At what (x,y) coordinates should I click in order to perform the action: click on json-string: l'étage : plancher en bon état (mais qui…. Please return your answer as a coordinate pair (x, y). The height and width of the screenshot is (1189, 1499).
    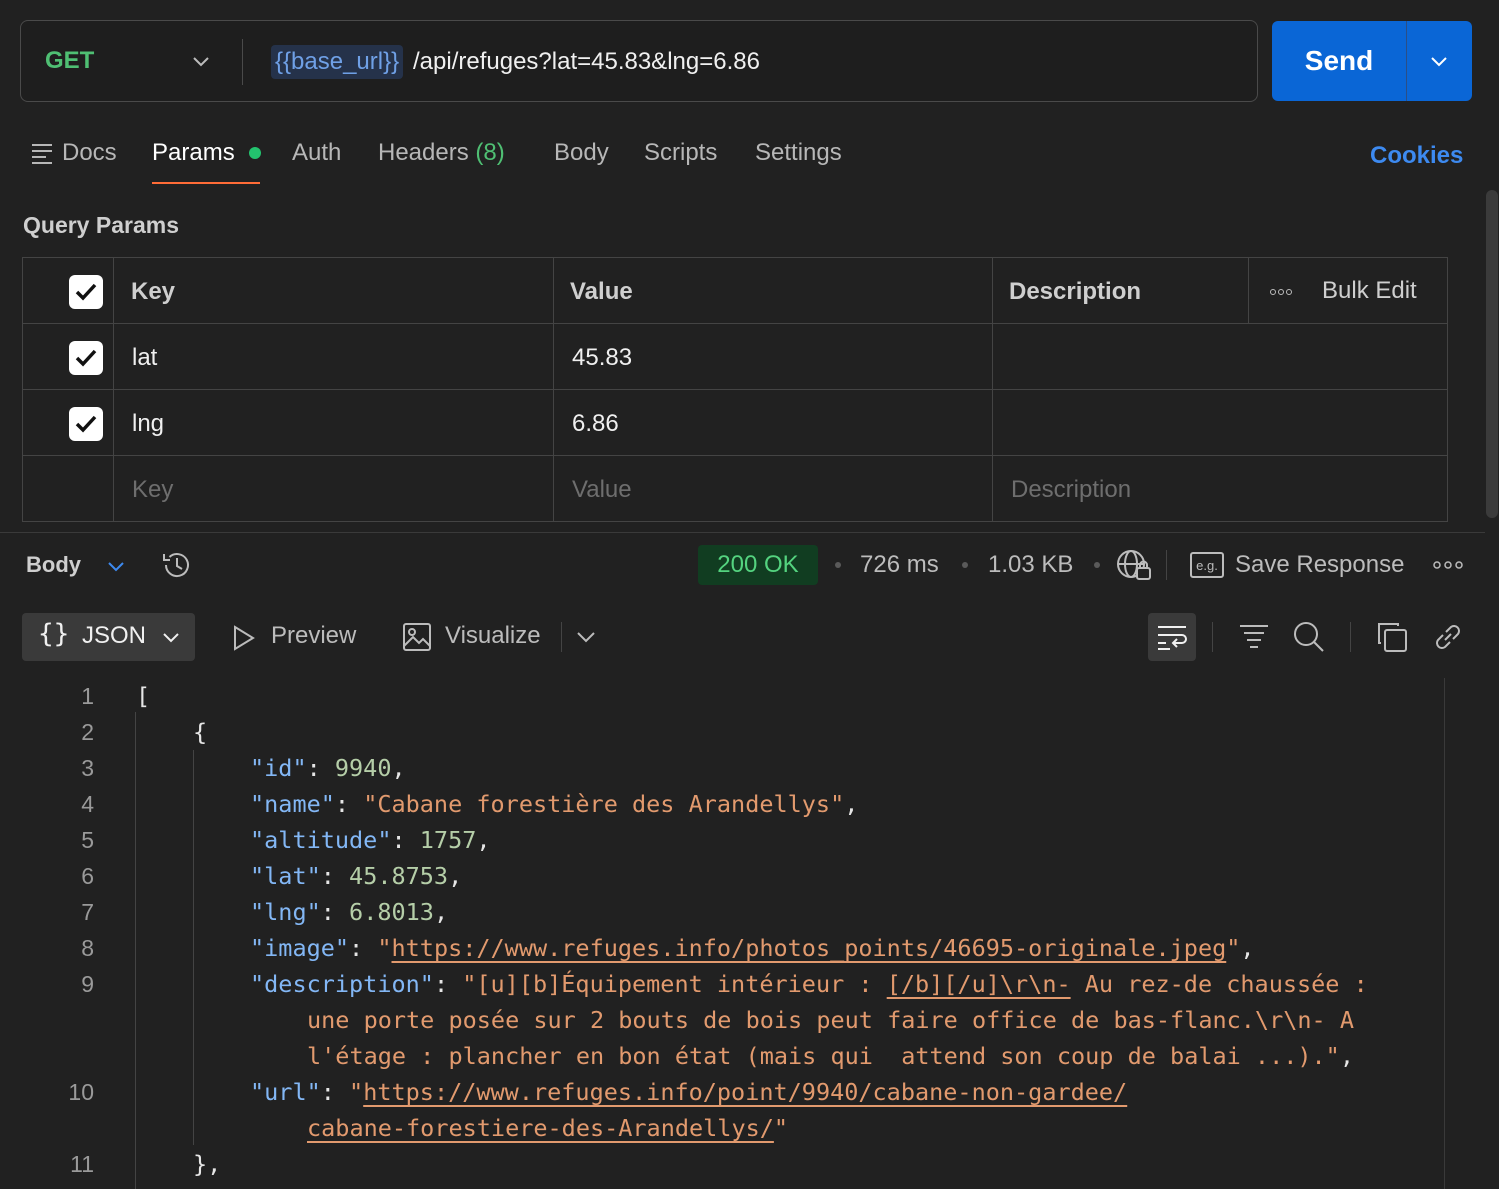
    Looking at the image, I should click on (823, 1056).